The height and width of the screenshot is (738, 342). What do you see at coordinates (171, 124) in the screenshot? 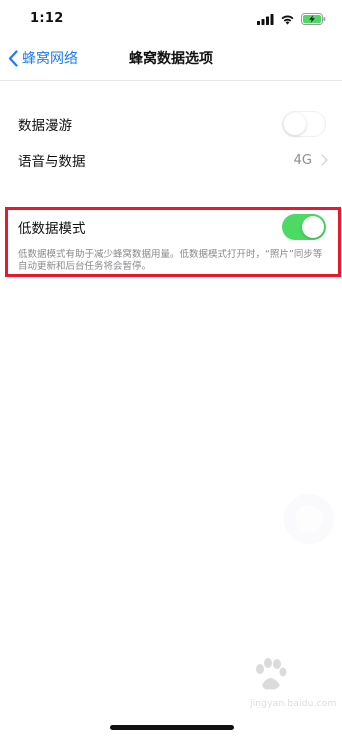
I see `row-data-roaming: 数据漫游` at bounding box center [171, 124].